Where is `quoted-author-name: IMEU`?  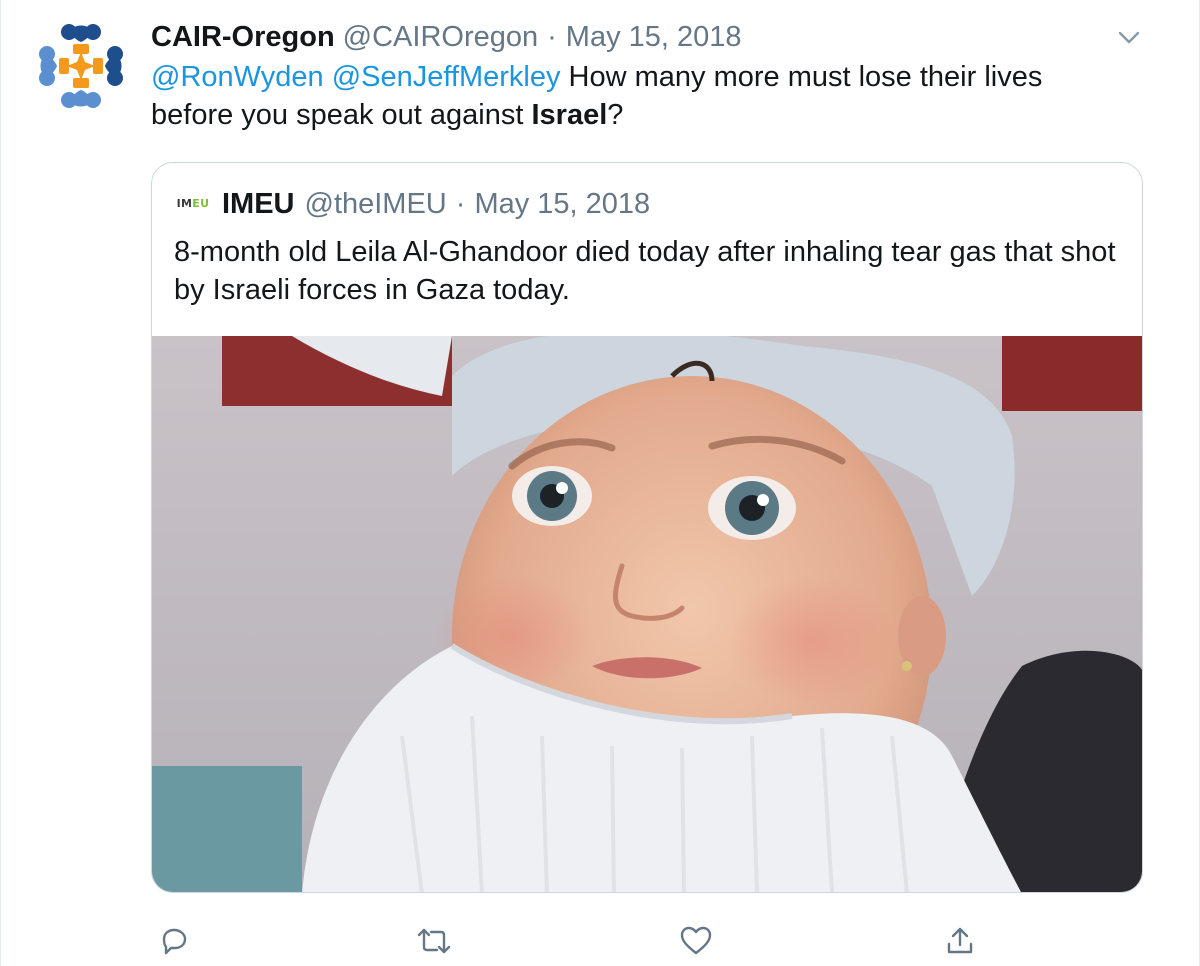 quoted-author-name: IMEU is located at coordinates (258, 204).